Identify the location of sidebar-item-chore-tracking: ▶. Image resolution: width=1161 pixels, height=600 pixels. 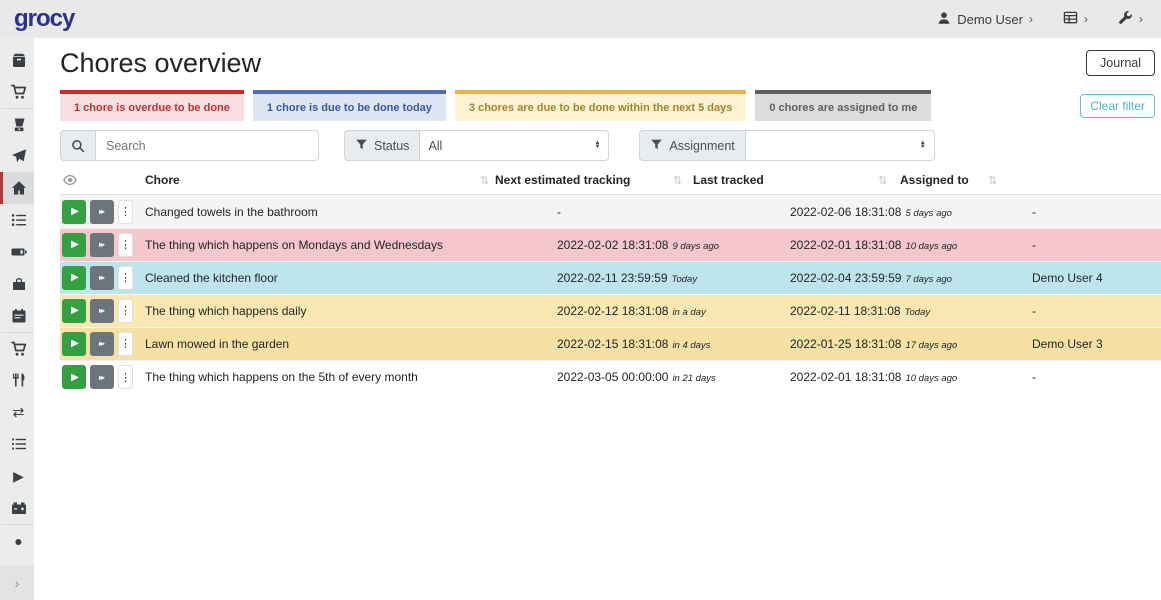
(17, 476).